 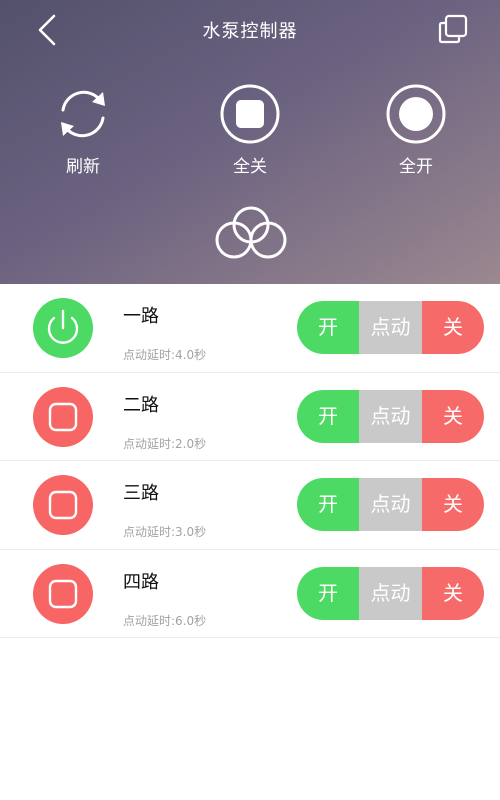 I want to click on channel-delay: 点动延时:2.0秒, so click(x=165, y=443).